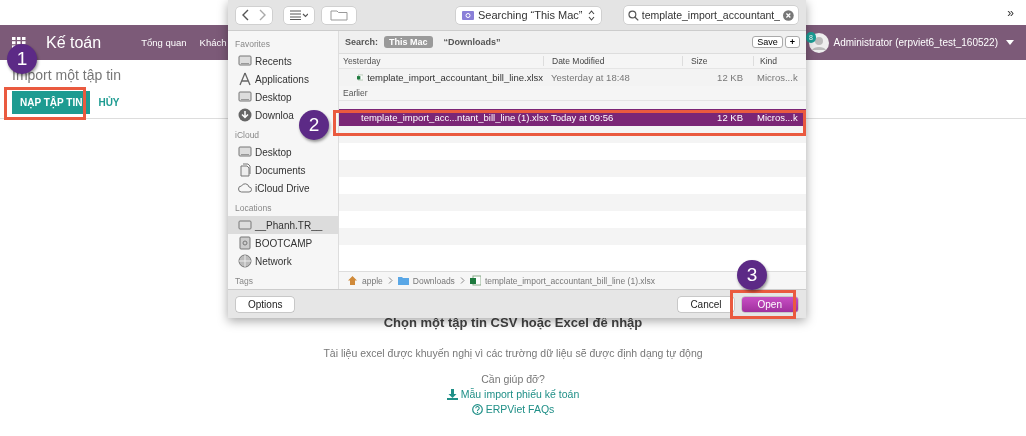  I want to click on back-icon, so click(246, 15).